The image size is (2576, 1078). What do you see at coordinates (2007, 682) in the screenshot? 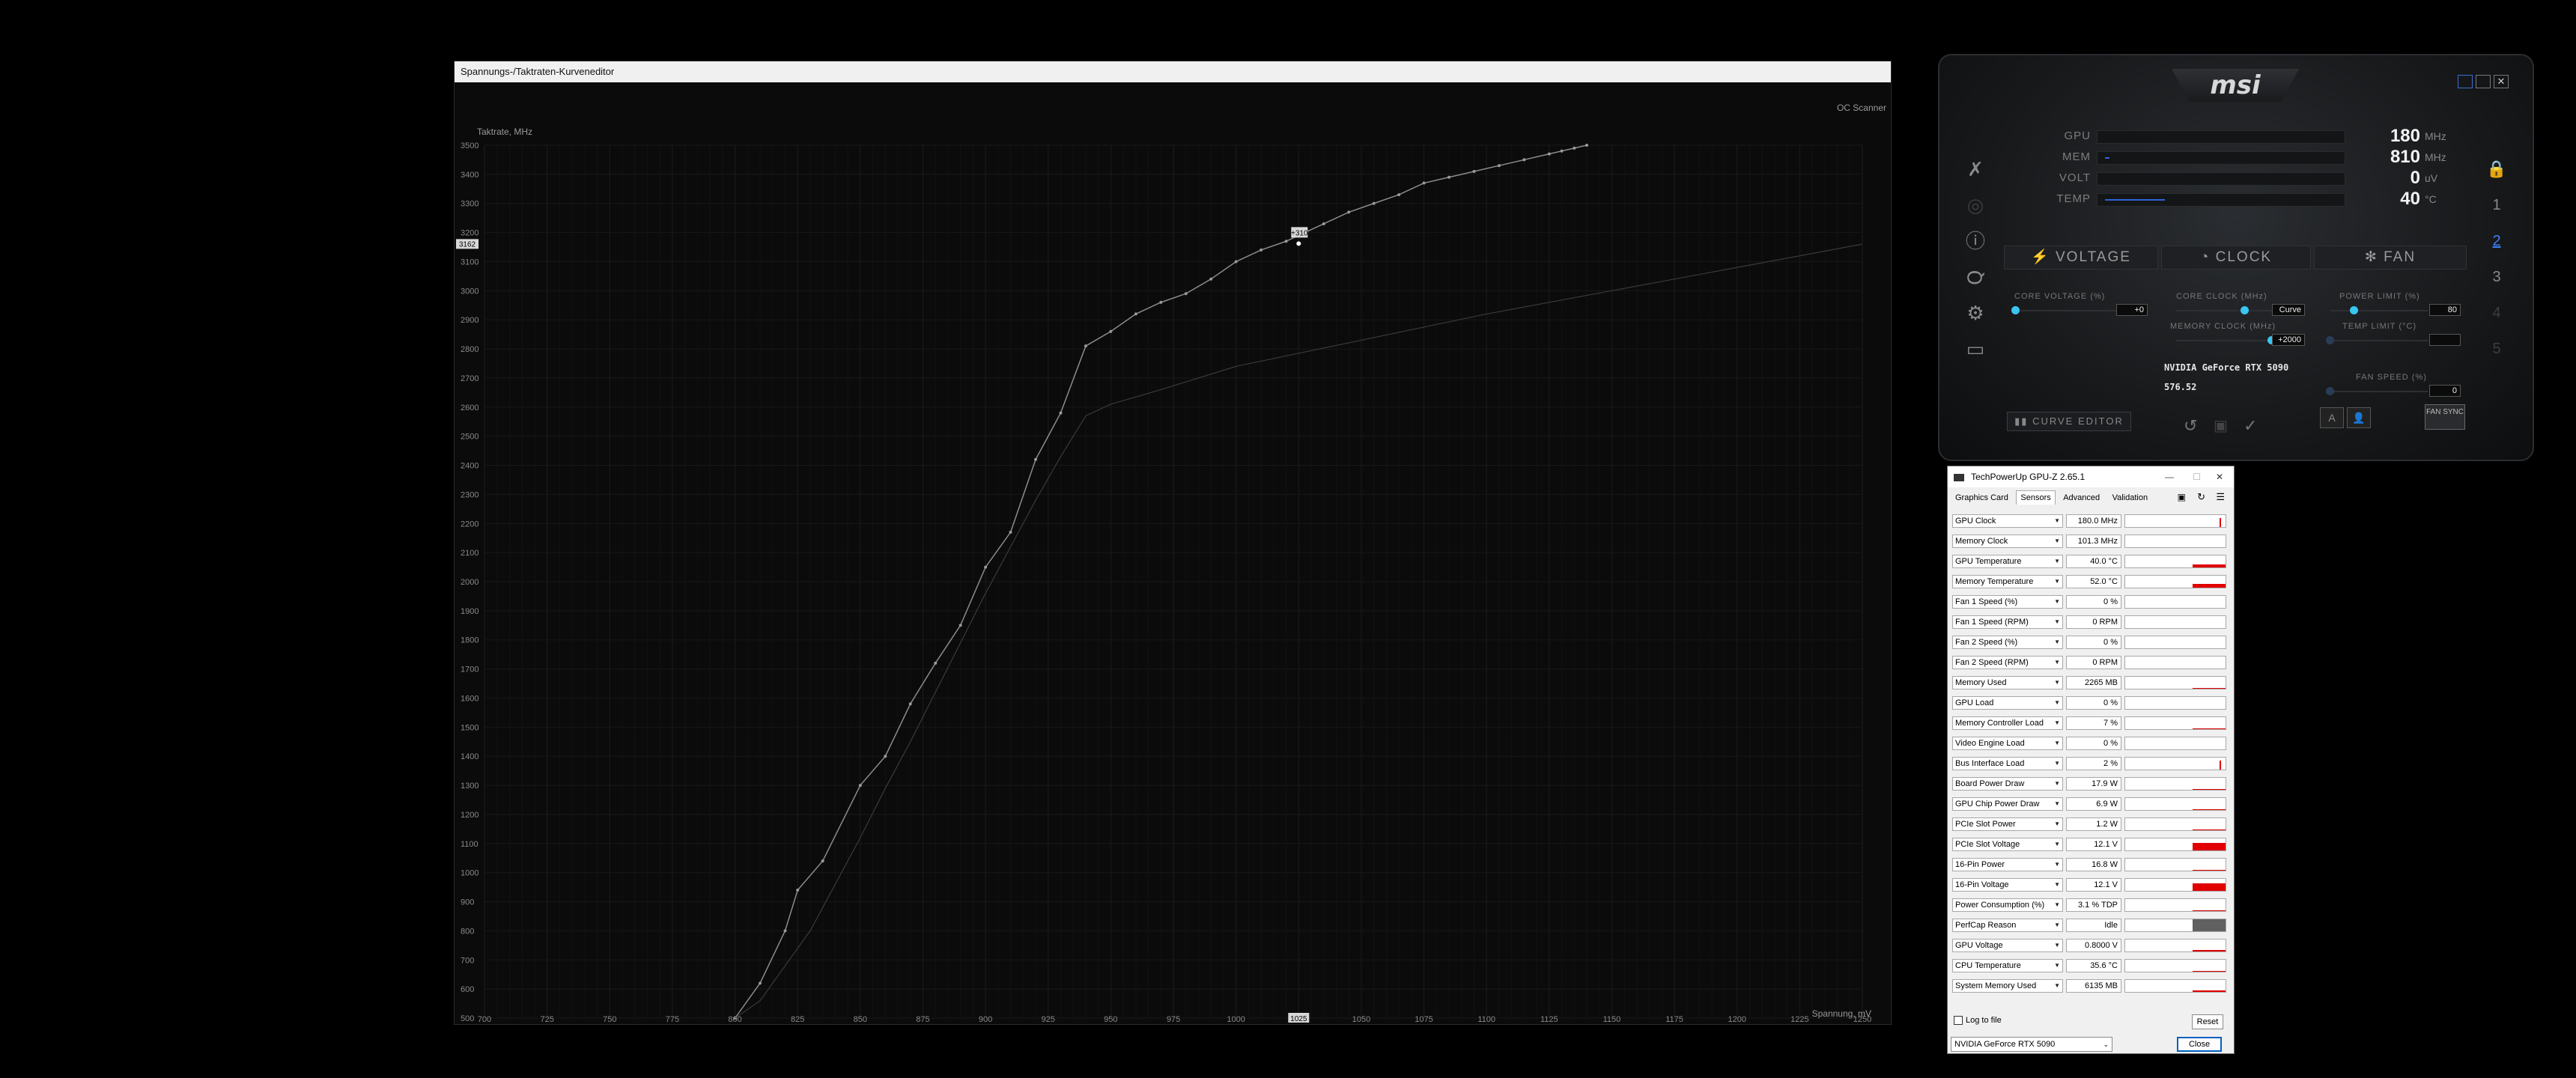
I see `sensor-name: Memory Used ▼` at bounding box center [2007, 682].